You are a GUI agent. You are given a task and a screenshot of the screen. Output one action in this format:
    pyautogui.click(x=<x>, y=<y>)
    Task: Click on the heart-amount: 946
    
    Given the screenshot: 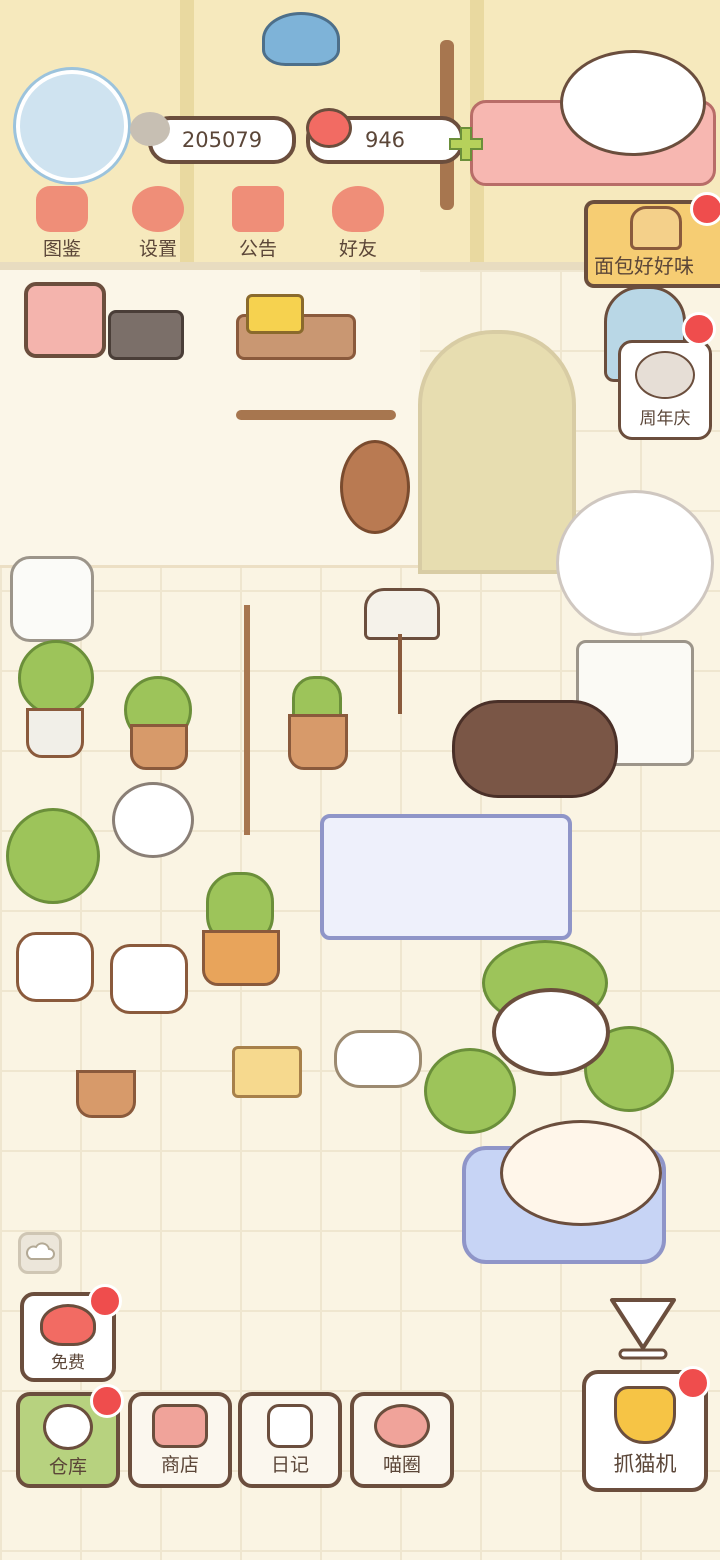 What is the action you would take?
    pyautogui.click(x=385, y=140)
    